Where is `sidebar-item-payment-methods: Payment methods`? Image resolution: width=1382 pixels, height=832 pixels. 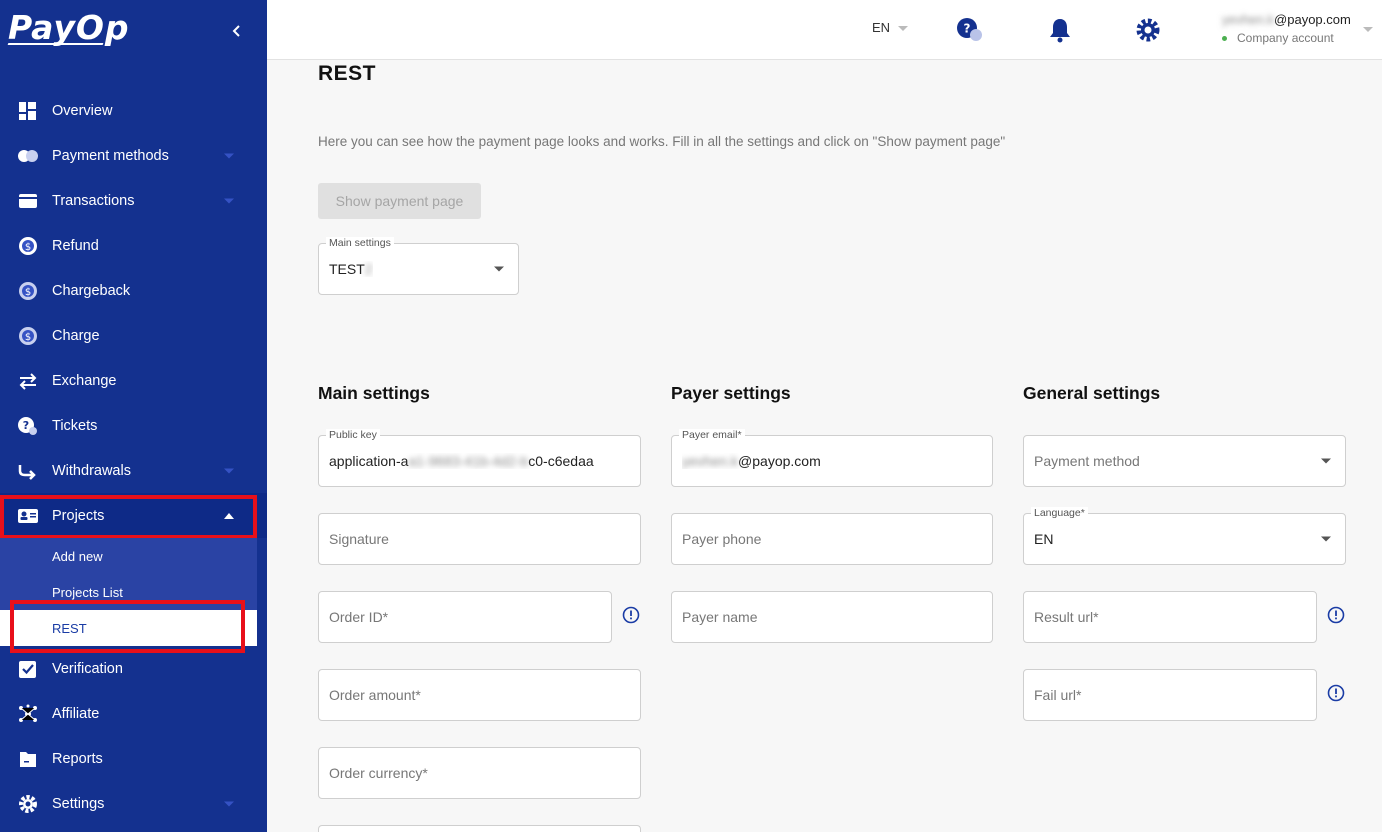
sidebar-item-payment-methods: Payment methods is located at coordinates (133, 155).